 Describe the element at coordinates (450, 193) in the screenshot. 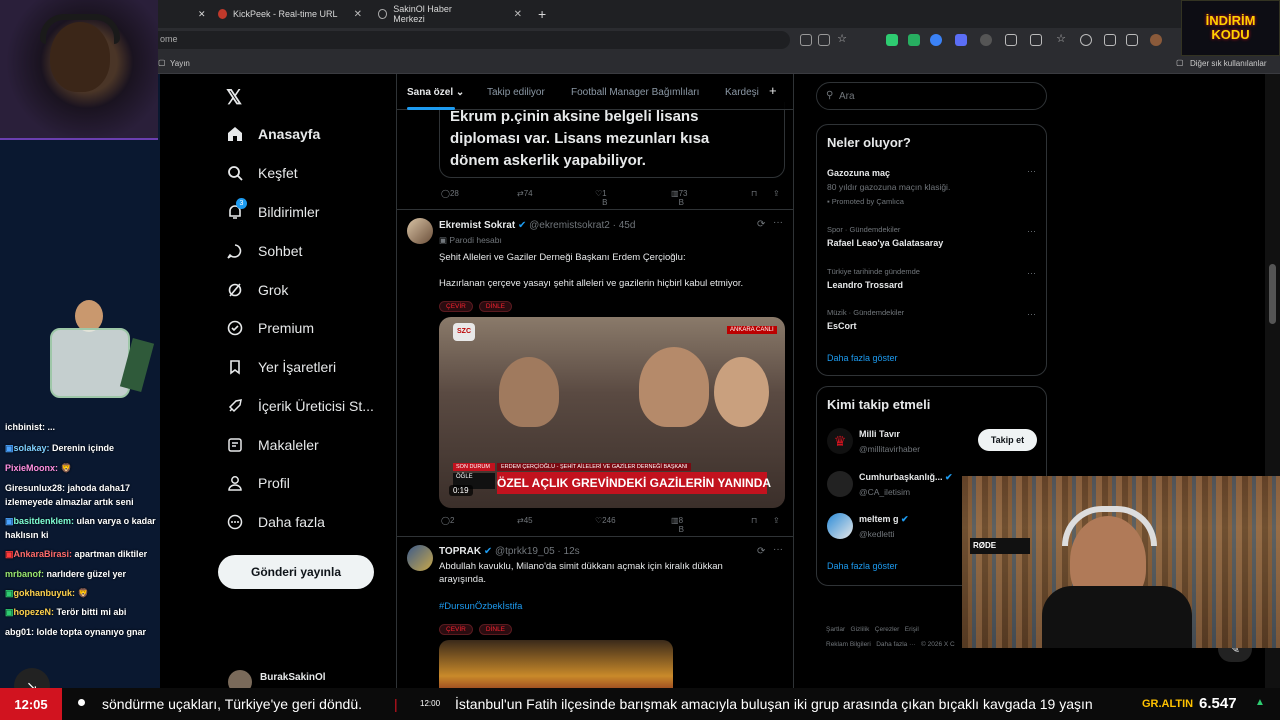

I see `reply-button: ◯ 28` at that location.